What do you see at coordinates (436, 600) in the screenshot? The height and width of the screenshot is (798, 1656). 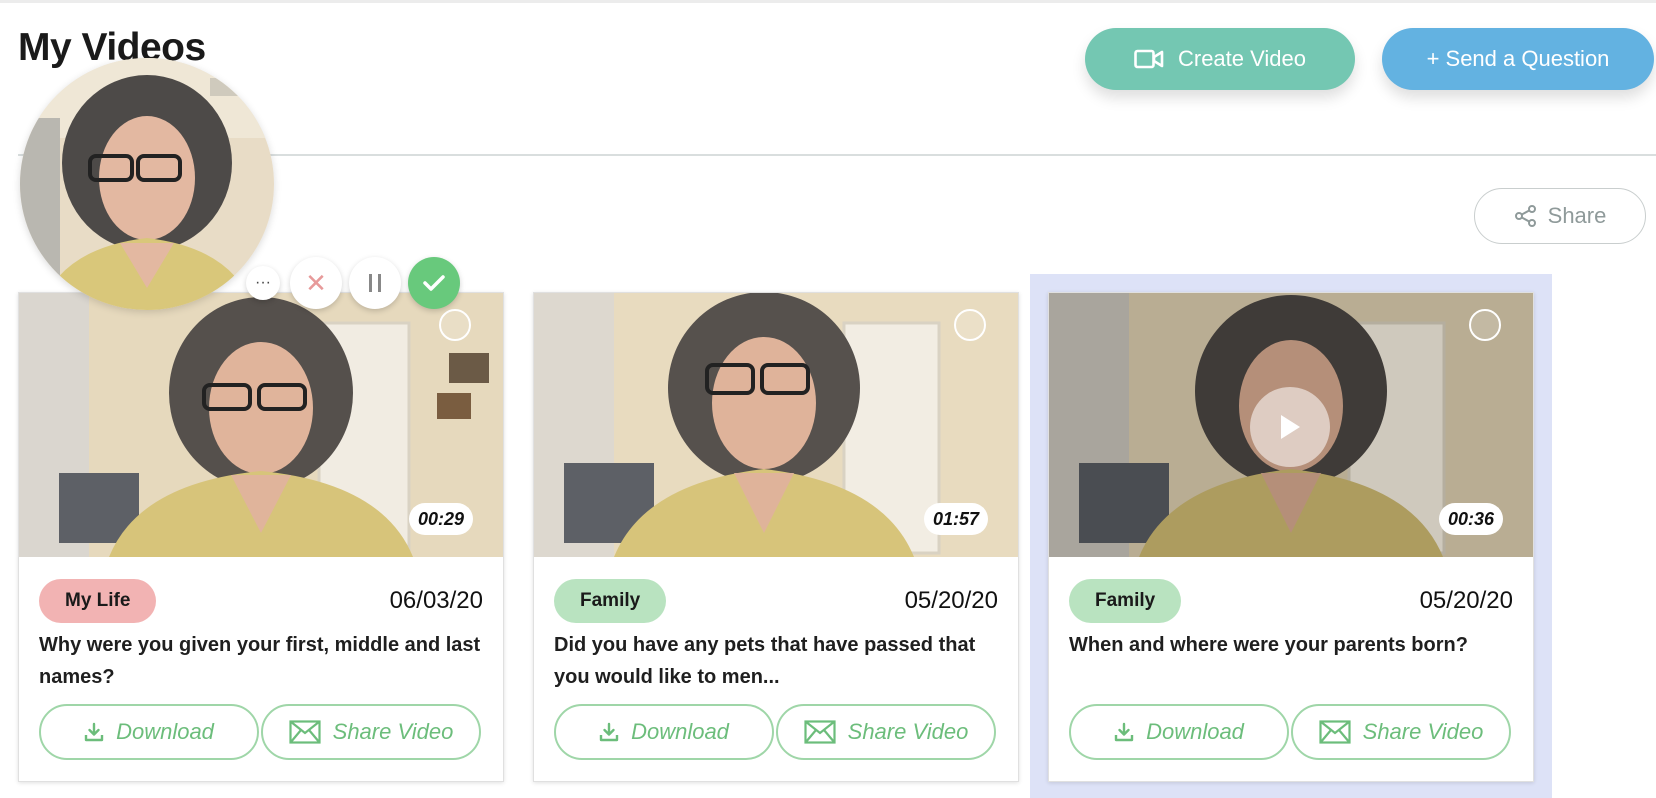 I see `video-date: 06/03/20` at bounding box center [436, 600].